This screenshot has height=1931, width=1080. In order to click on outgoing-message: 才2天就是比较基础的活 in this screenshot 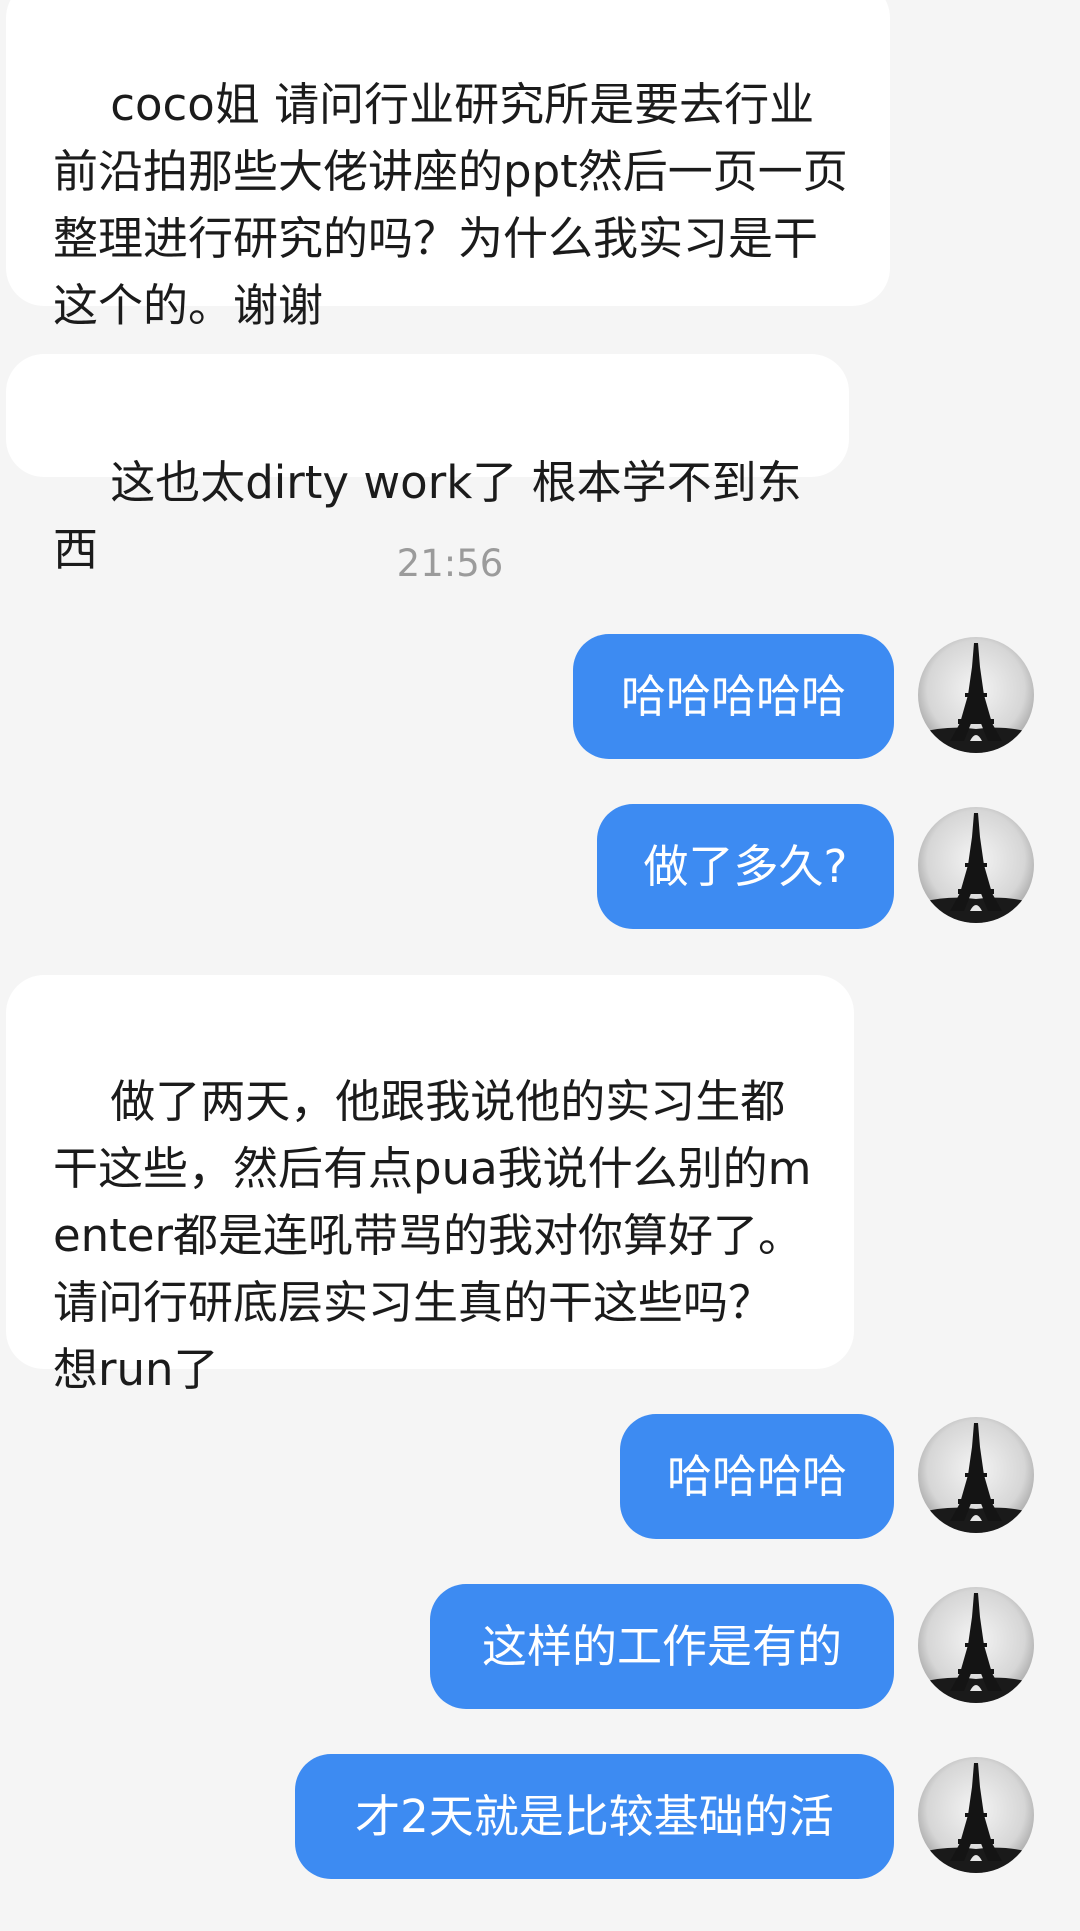, I will do `click(594, 1816)`.